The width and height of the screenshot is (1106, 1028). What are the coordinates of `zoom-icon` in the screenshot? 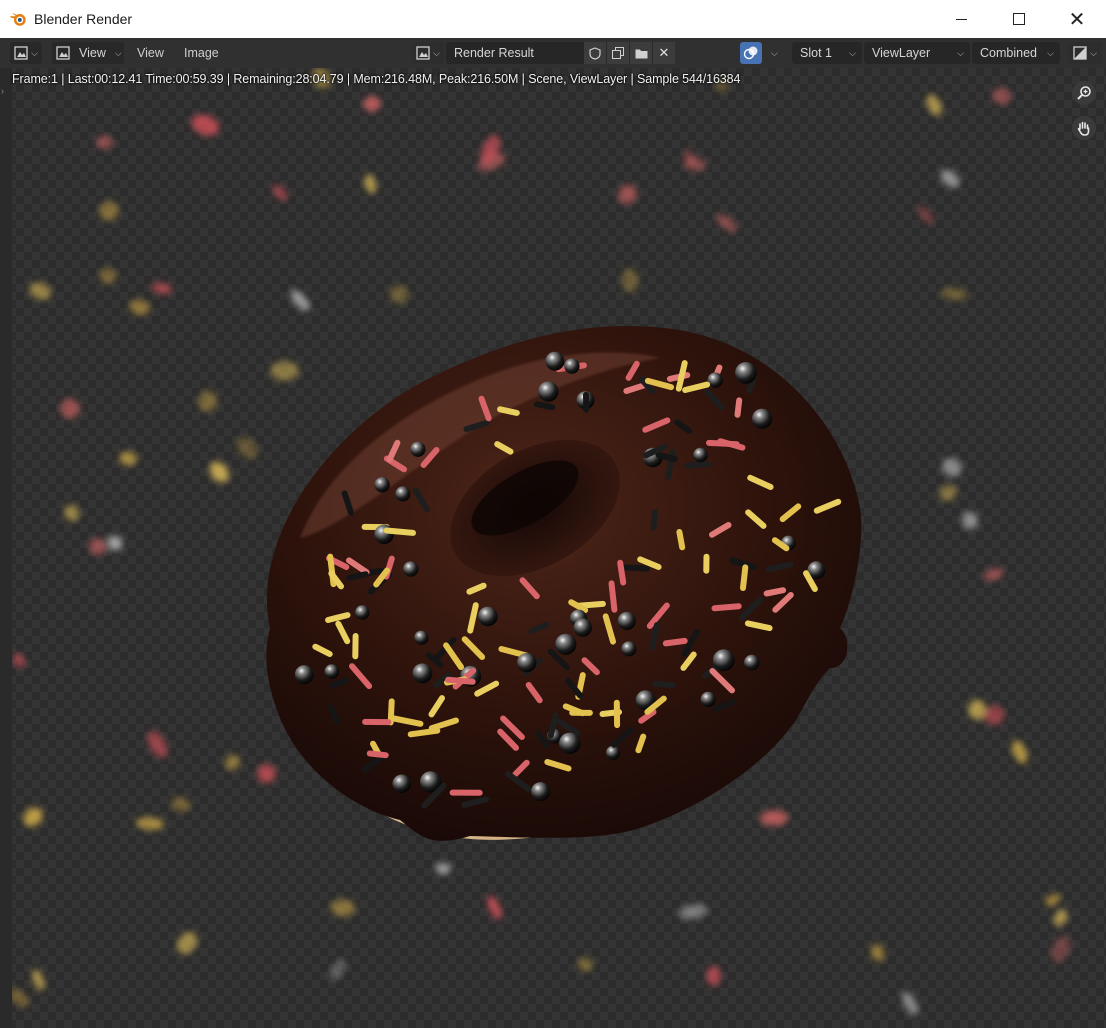 It's located at (1084, 93).